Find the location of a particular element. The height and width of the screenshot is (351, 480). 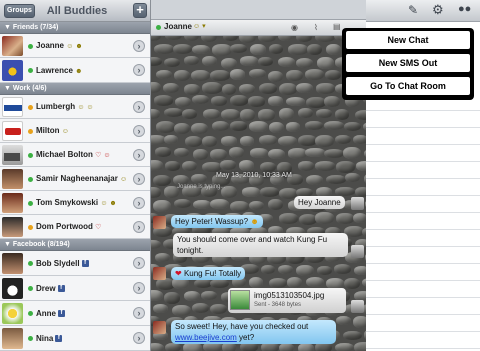

buddy-row: Michael Bolton ♡ ☺ › is located at coordinates (75, 155).